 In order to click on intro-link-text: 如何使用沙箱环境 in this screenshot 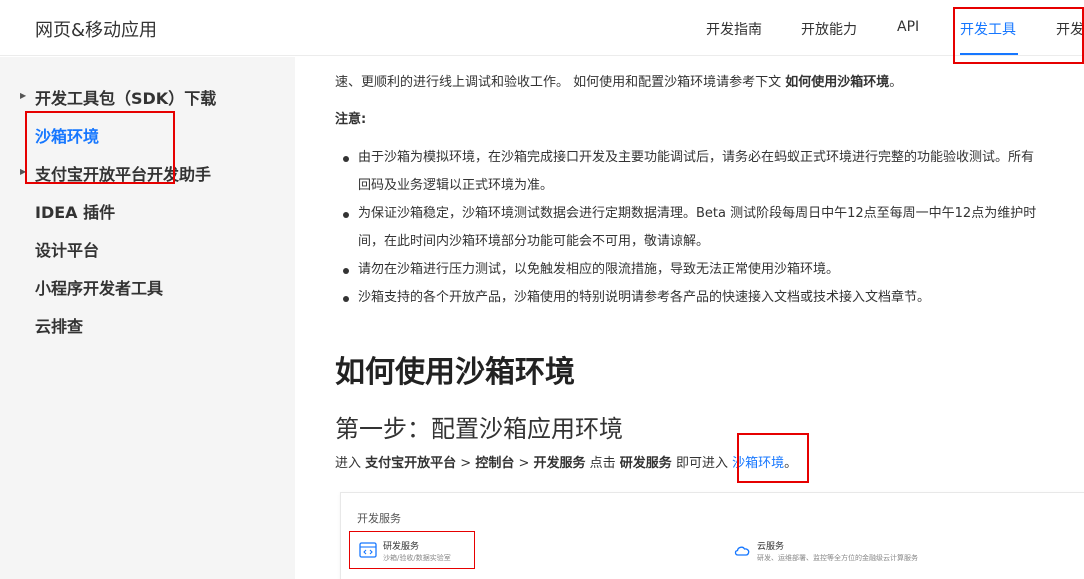, I will do `click(837, 82)`.